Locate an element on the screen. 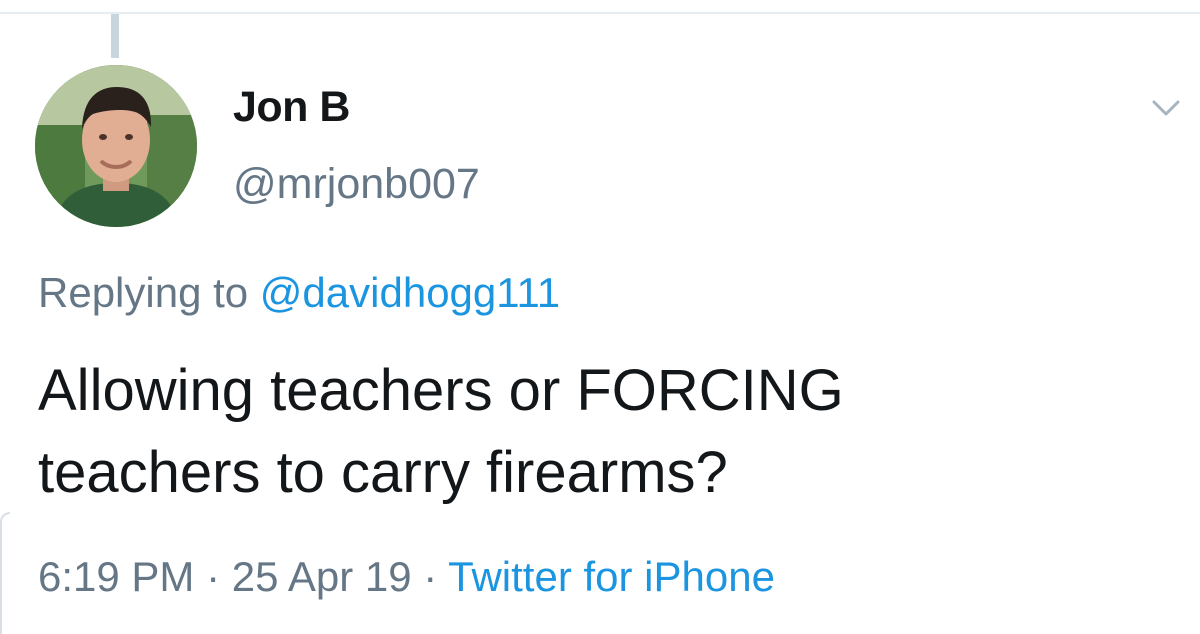 The width and height of the screenshot is (1200, 634). tweet-metadata: 6:19 PM · 25 Apr 19 · Twitter for iPhone is located at coordinates (406, 577).